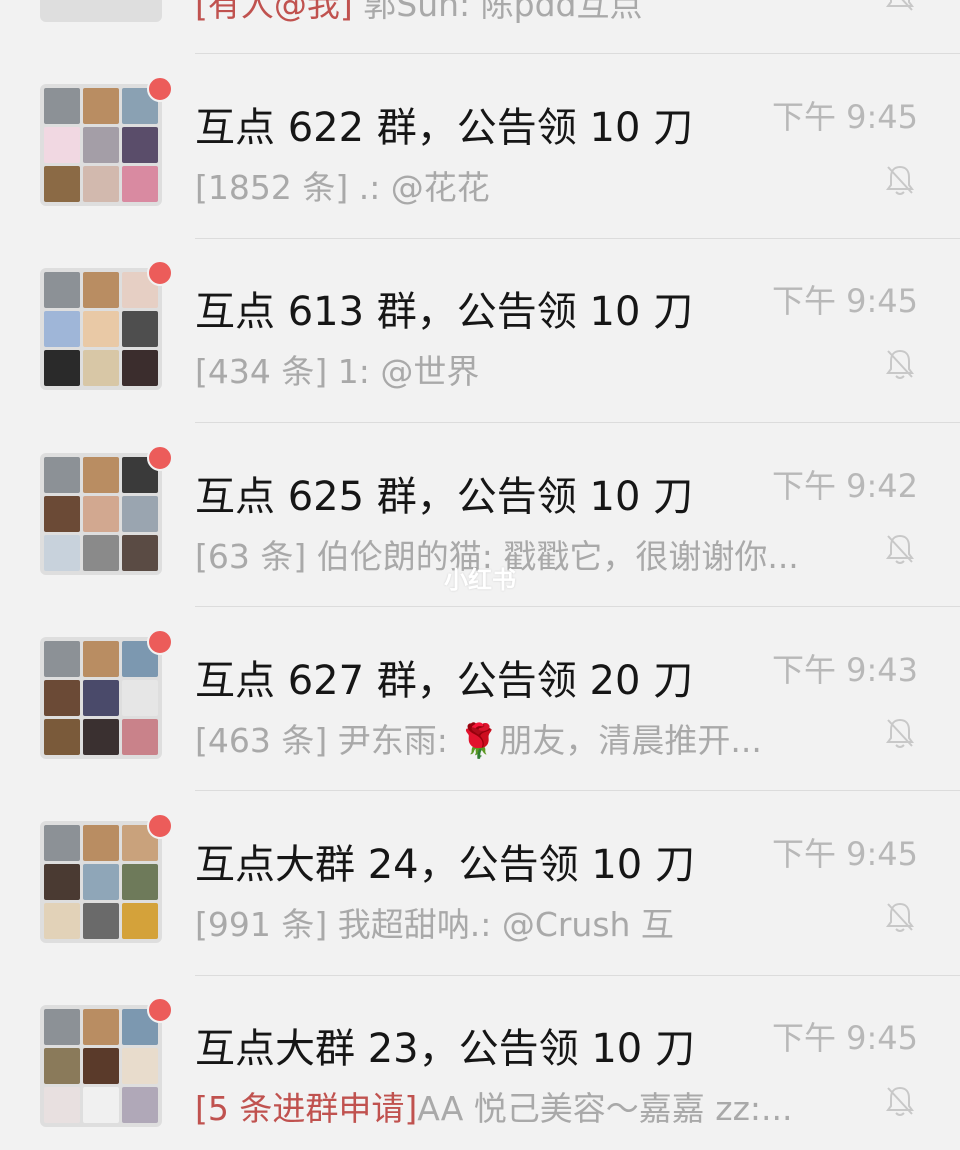 This screenshot has width=960, height=1150. I want to click on chat-title: 互点大群 23，公告领 10 刀, so click(445, 1049).